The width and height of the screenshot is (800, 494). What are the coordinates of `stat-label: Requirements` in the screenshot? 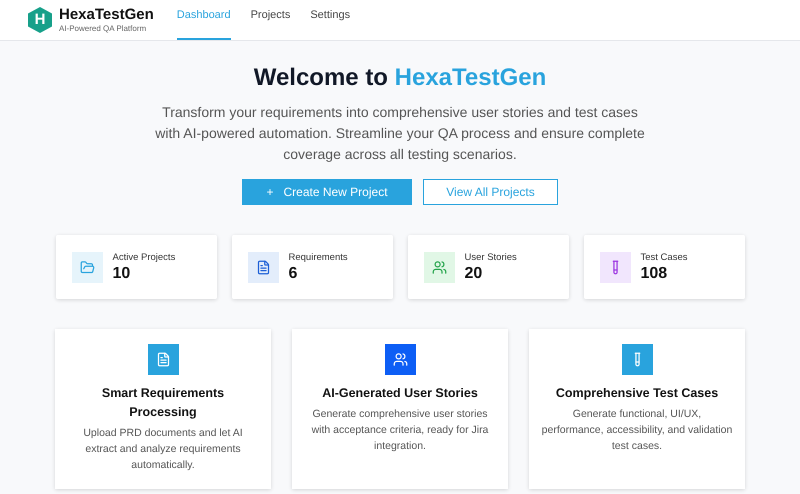 It's located at (318, 257).